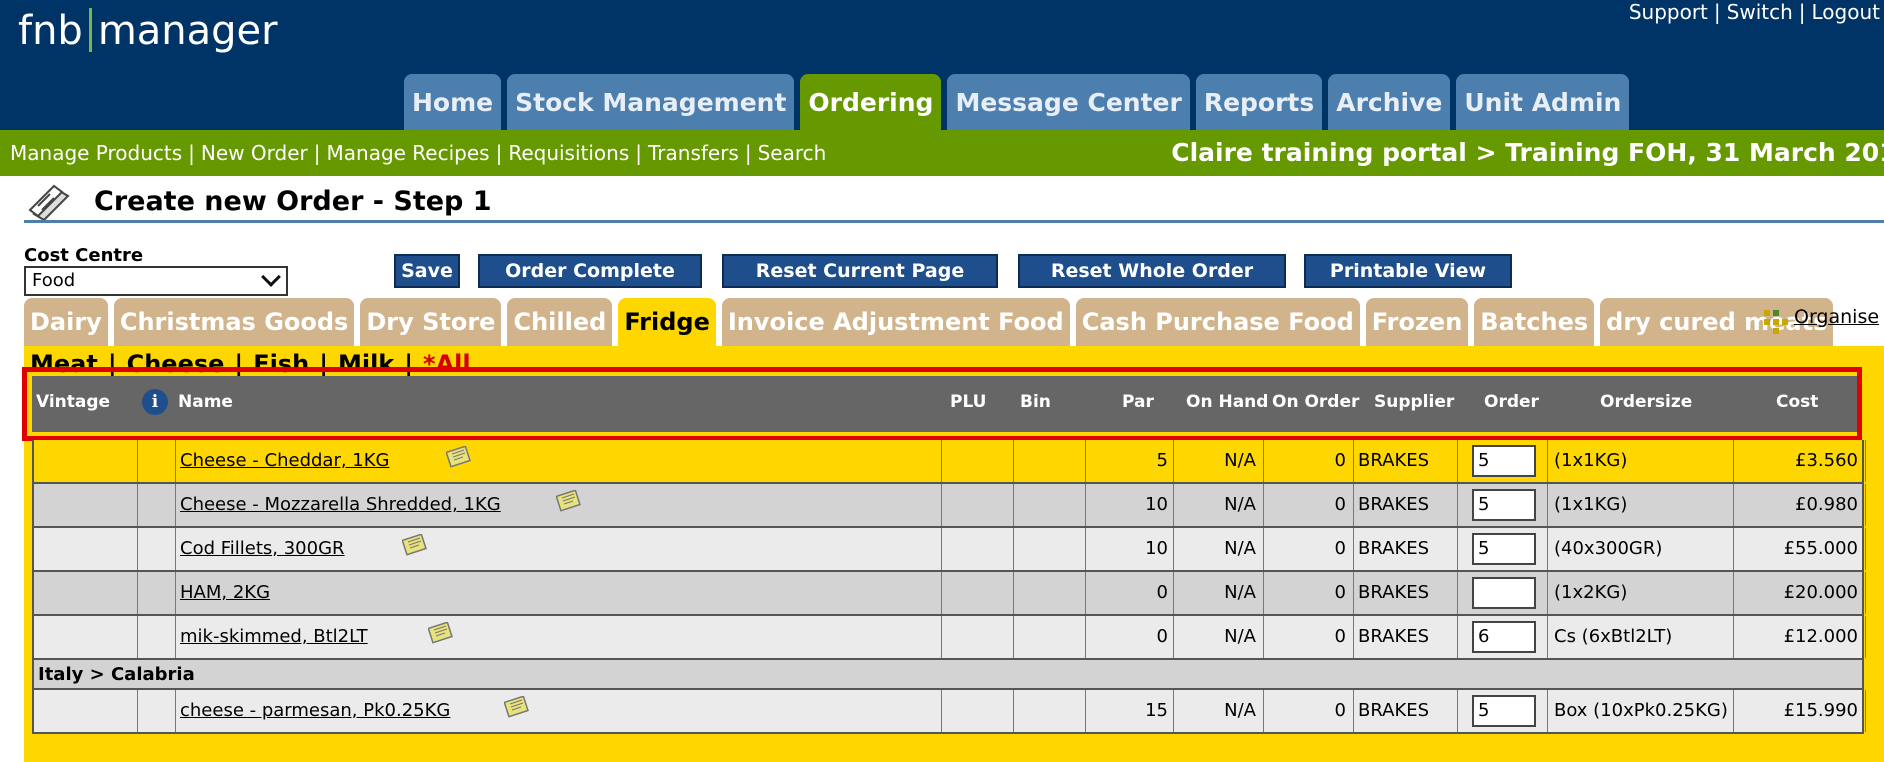  What do you see at coordinates (560, 322) in the screenshot?
I see `tab-chilled: Chilled` at bounding box center [560, 322].